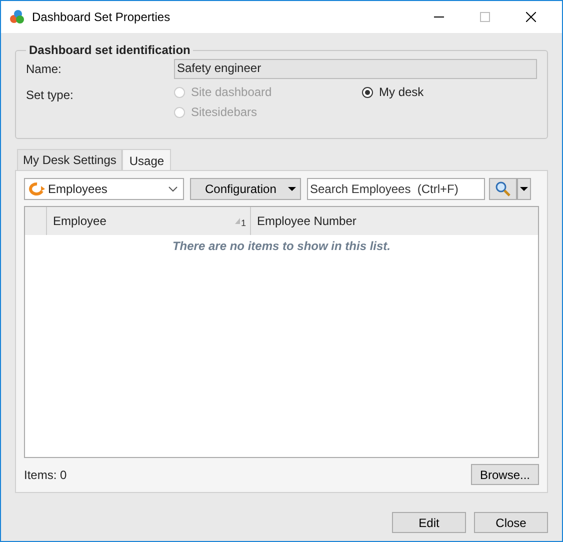 The height and width of the screenshot is (542, 563). What do you see at coordinates (173, 189) in the screenshot?
I see `chevron-icon` at bounding box center [173, 189].